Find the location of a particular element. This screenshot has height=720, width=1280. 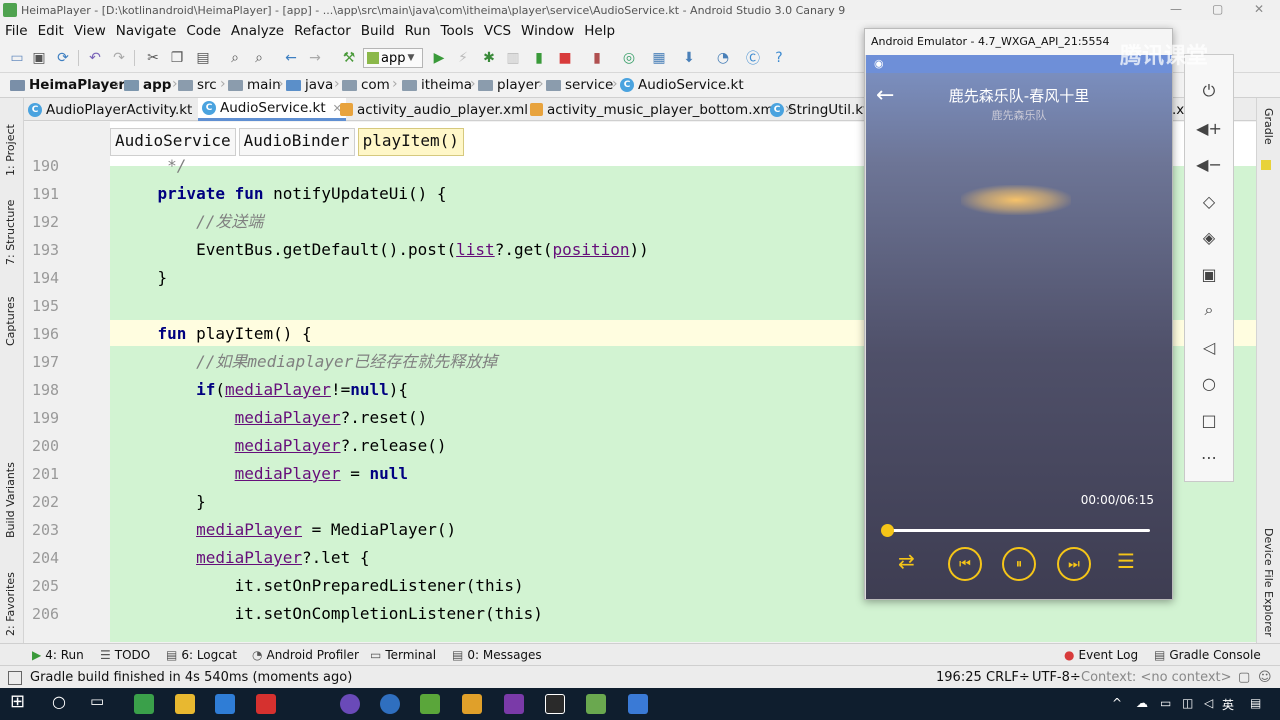

back-icon: ← is located at coordinates (291, 58).